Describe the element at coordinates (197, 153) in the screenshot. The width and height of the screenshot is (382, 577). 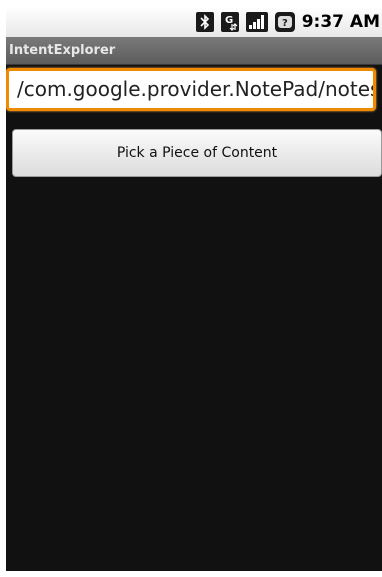
I see `pick-content-button: Pick a Piece of Content` at that location.